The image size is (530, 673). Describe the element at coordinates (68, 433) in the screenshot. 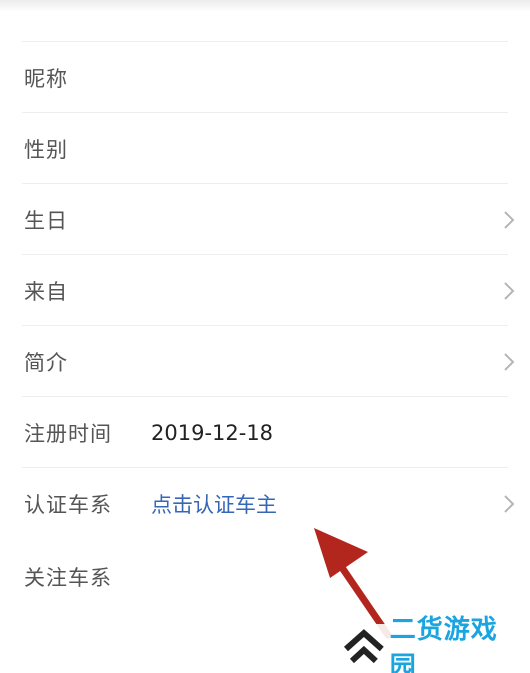

I see `row-label: 注册时间` at that location.